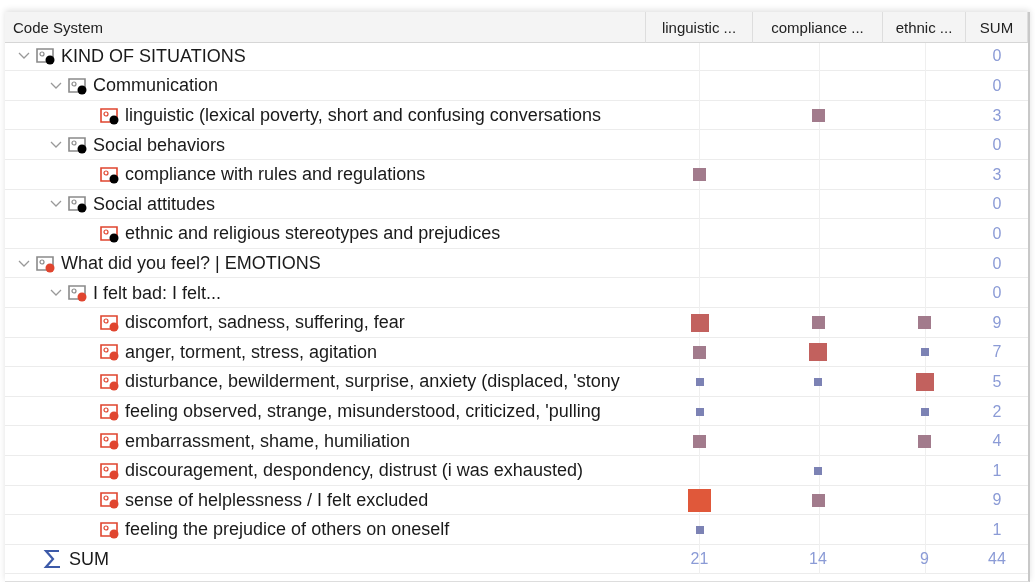 This screenshot has height=585, width=1035. Describe the element at coordinates (997, 381) in the screenshot. I see `sum-value: 5` at that location.